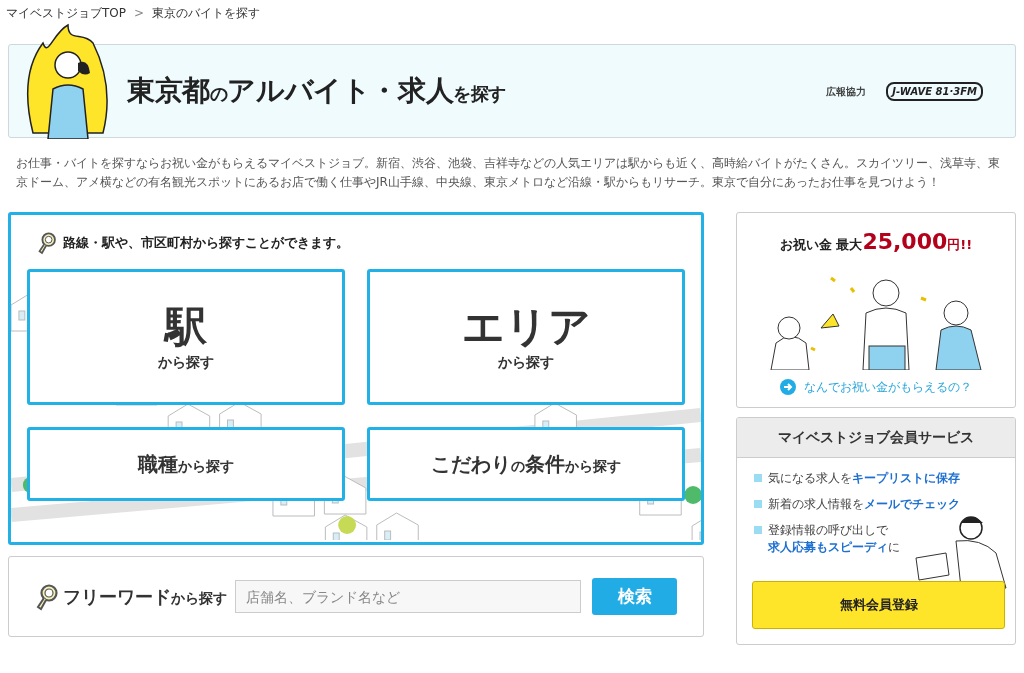 This screenshot has width=1024, height=673. What do you see at coordinates (508, 173) in the screenshot?
I see `description-text: お仕事・バイトを探すならお祝い金がもらえるマイベストジョブ。新宿、渋谷、池袋、吉祥寺などの人気エリアは駅からも近く、高時給バイトがたくさん。スカイツリー、浅草寺、東京ドーム、アメ横などの有名観光スポットにあるお店で働く仕事やJR山手線、中央線、東京メトロなど沿線・駅からもリサーチ。東京で自分にあったお仕事を見つけよう！` at bounding box center [508, 173].